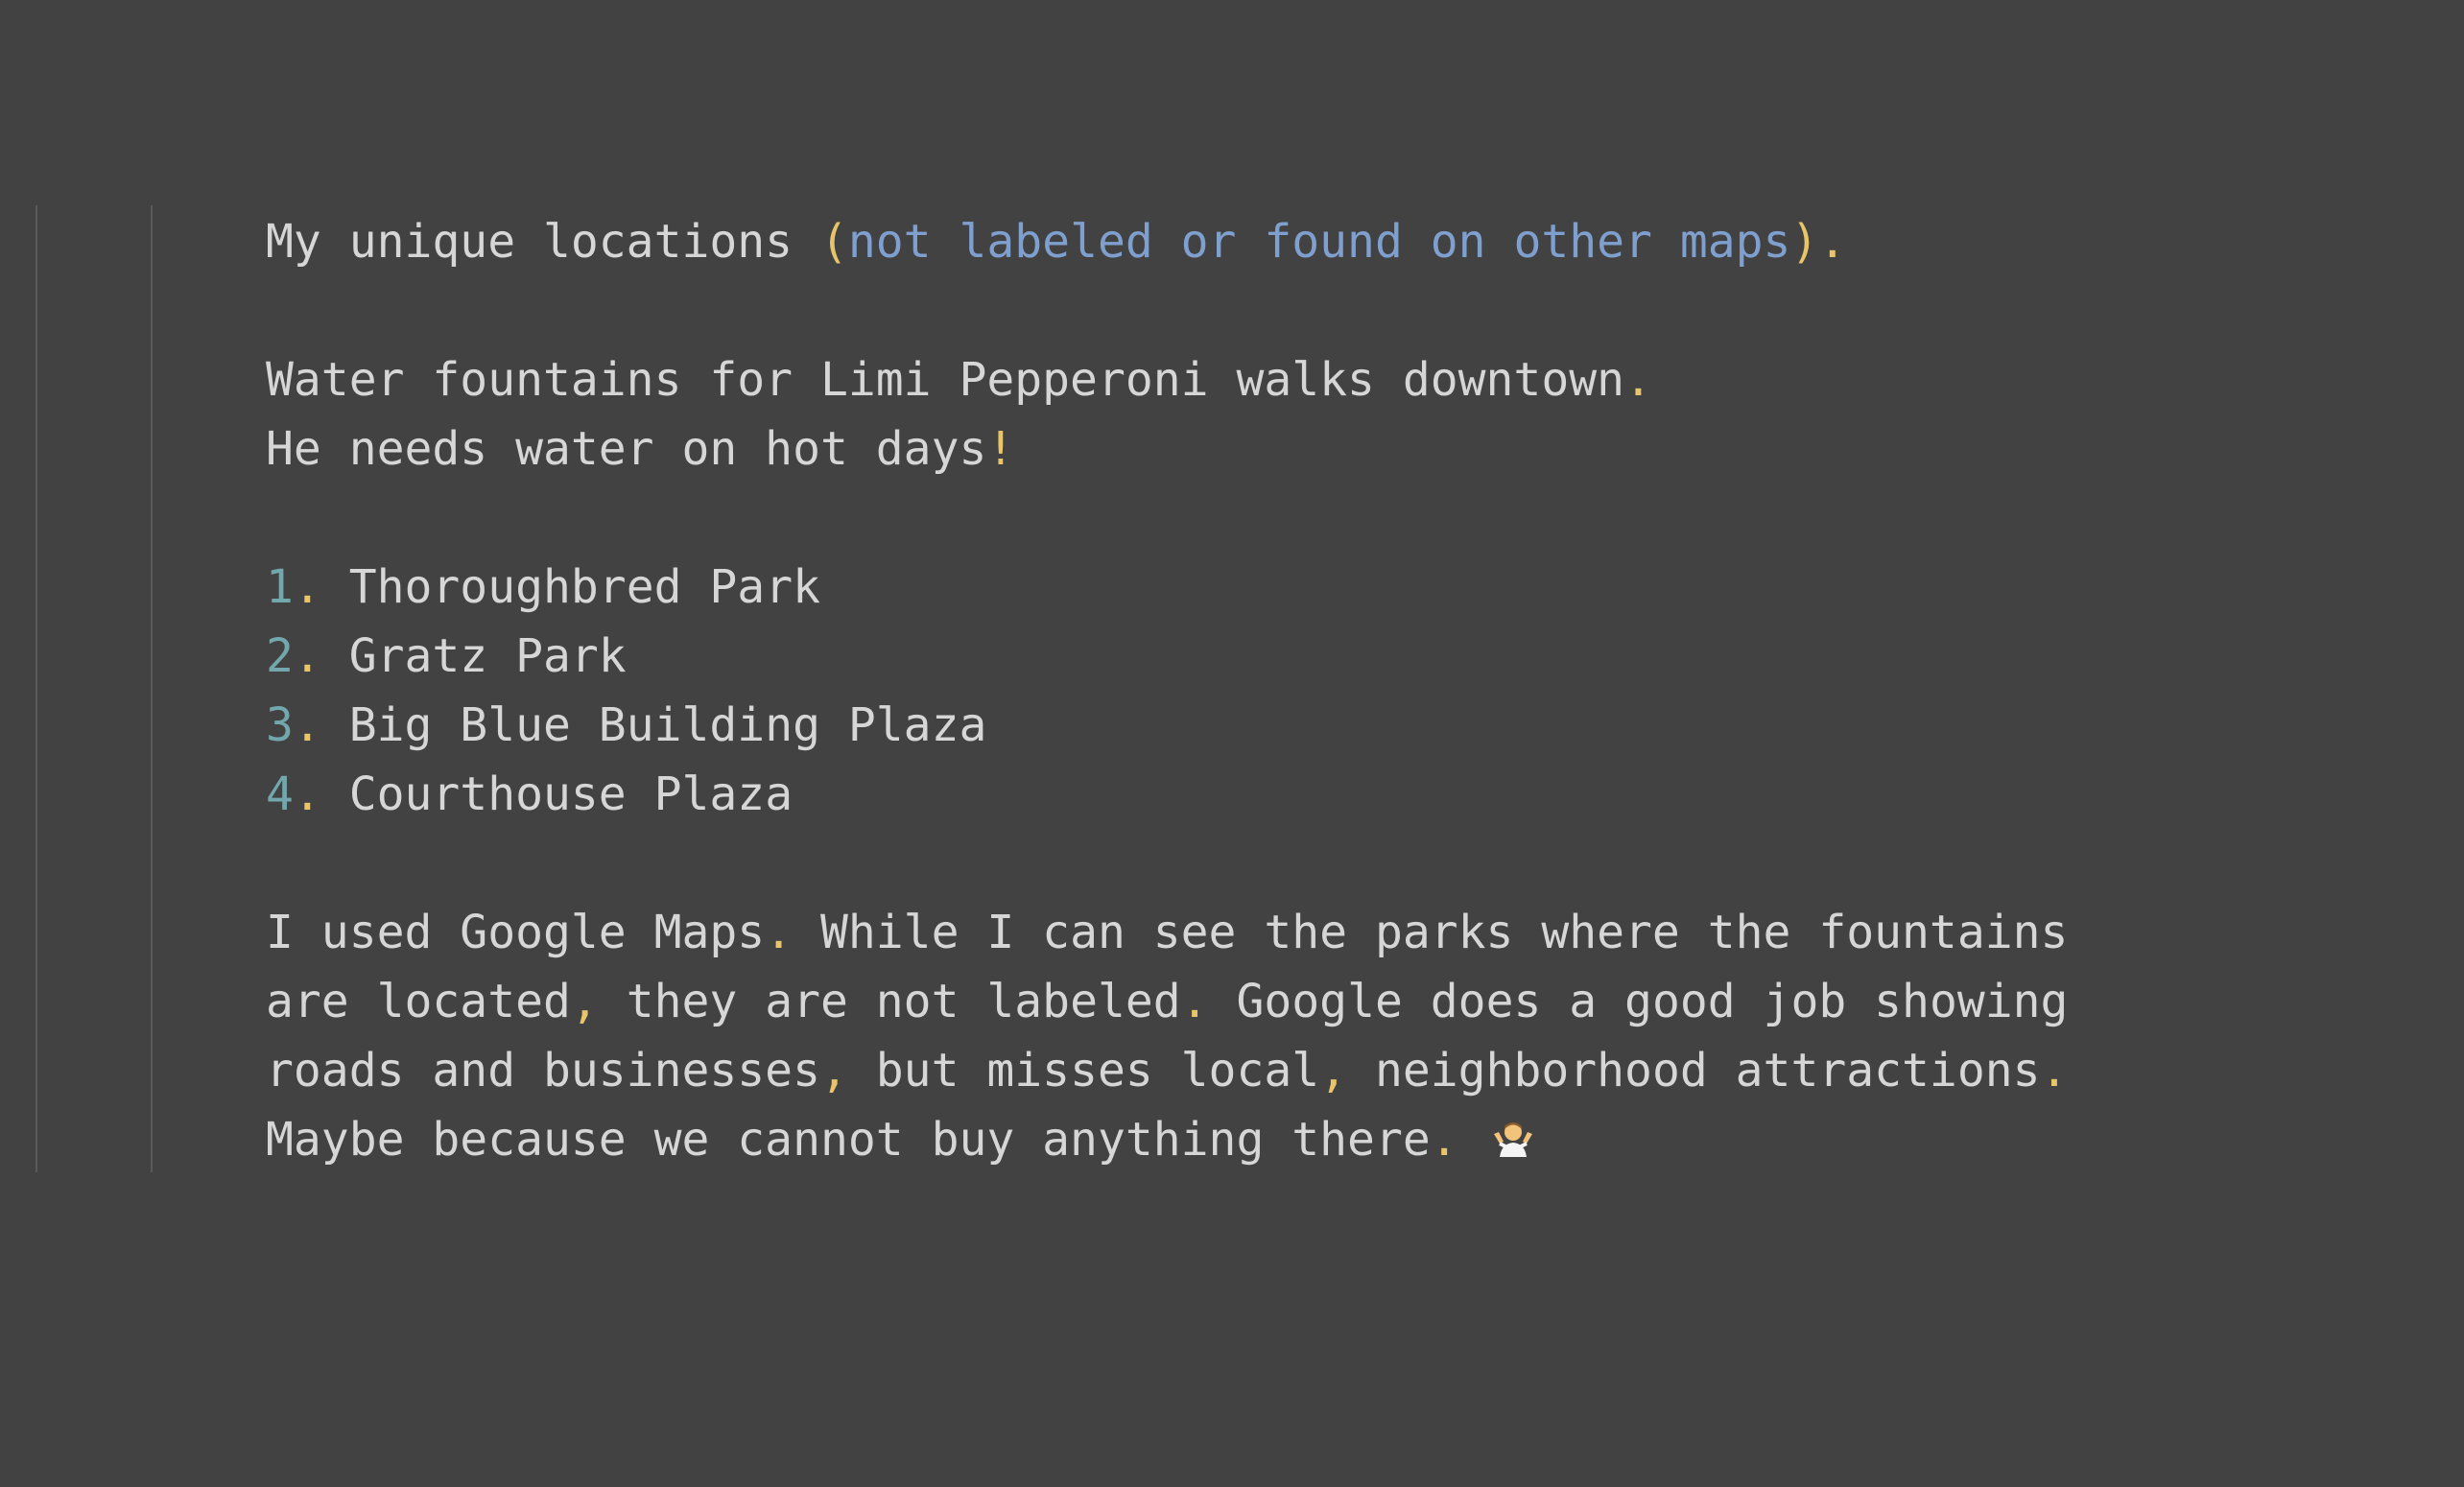 The image size is (2464, 1487). Describe the element at coordinates (833, 242) in the screenshot. I see `open-paren: (` at that location.